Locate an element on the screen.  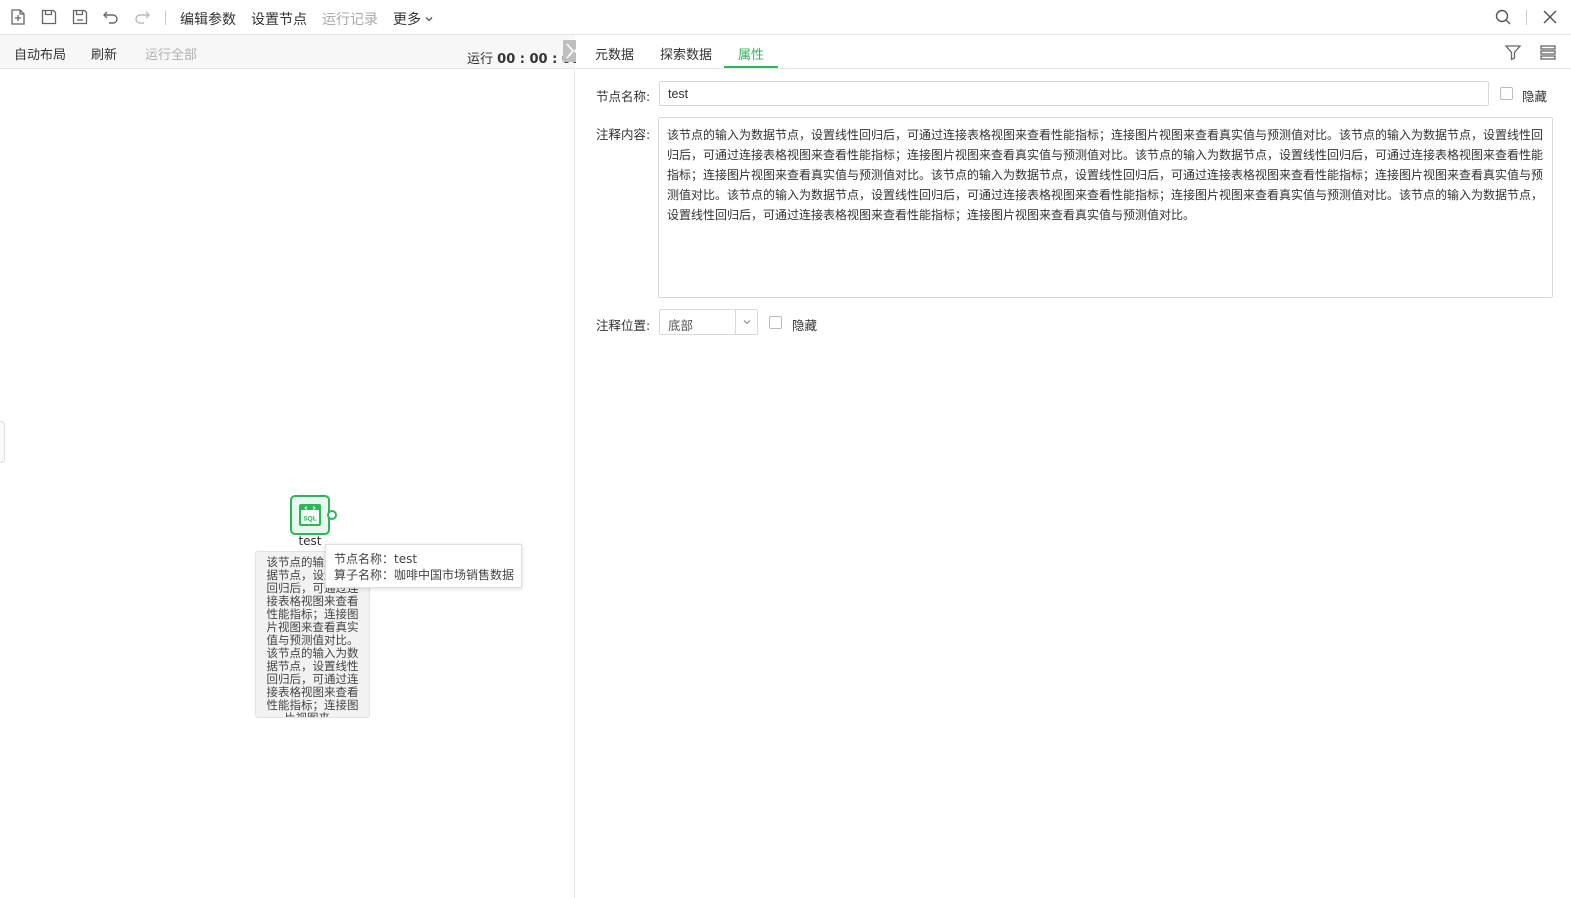
tab-properties: 属性 is located at coordinates (751, 53).